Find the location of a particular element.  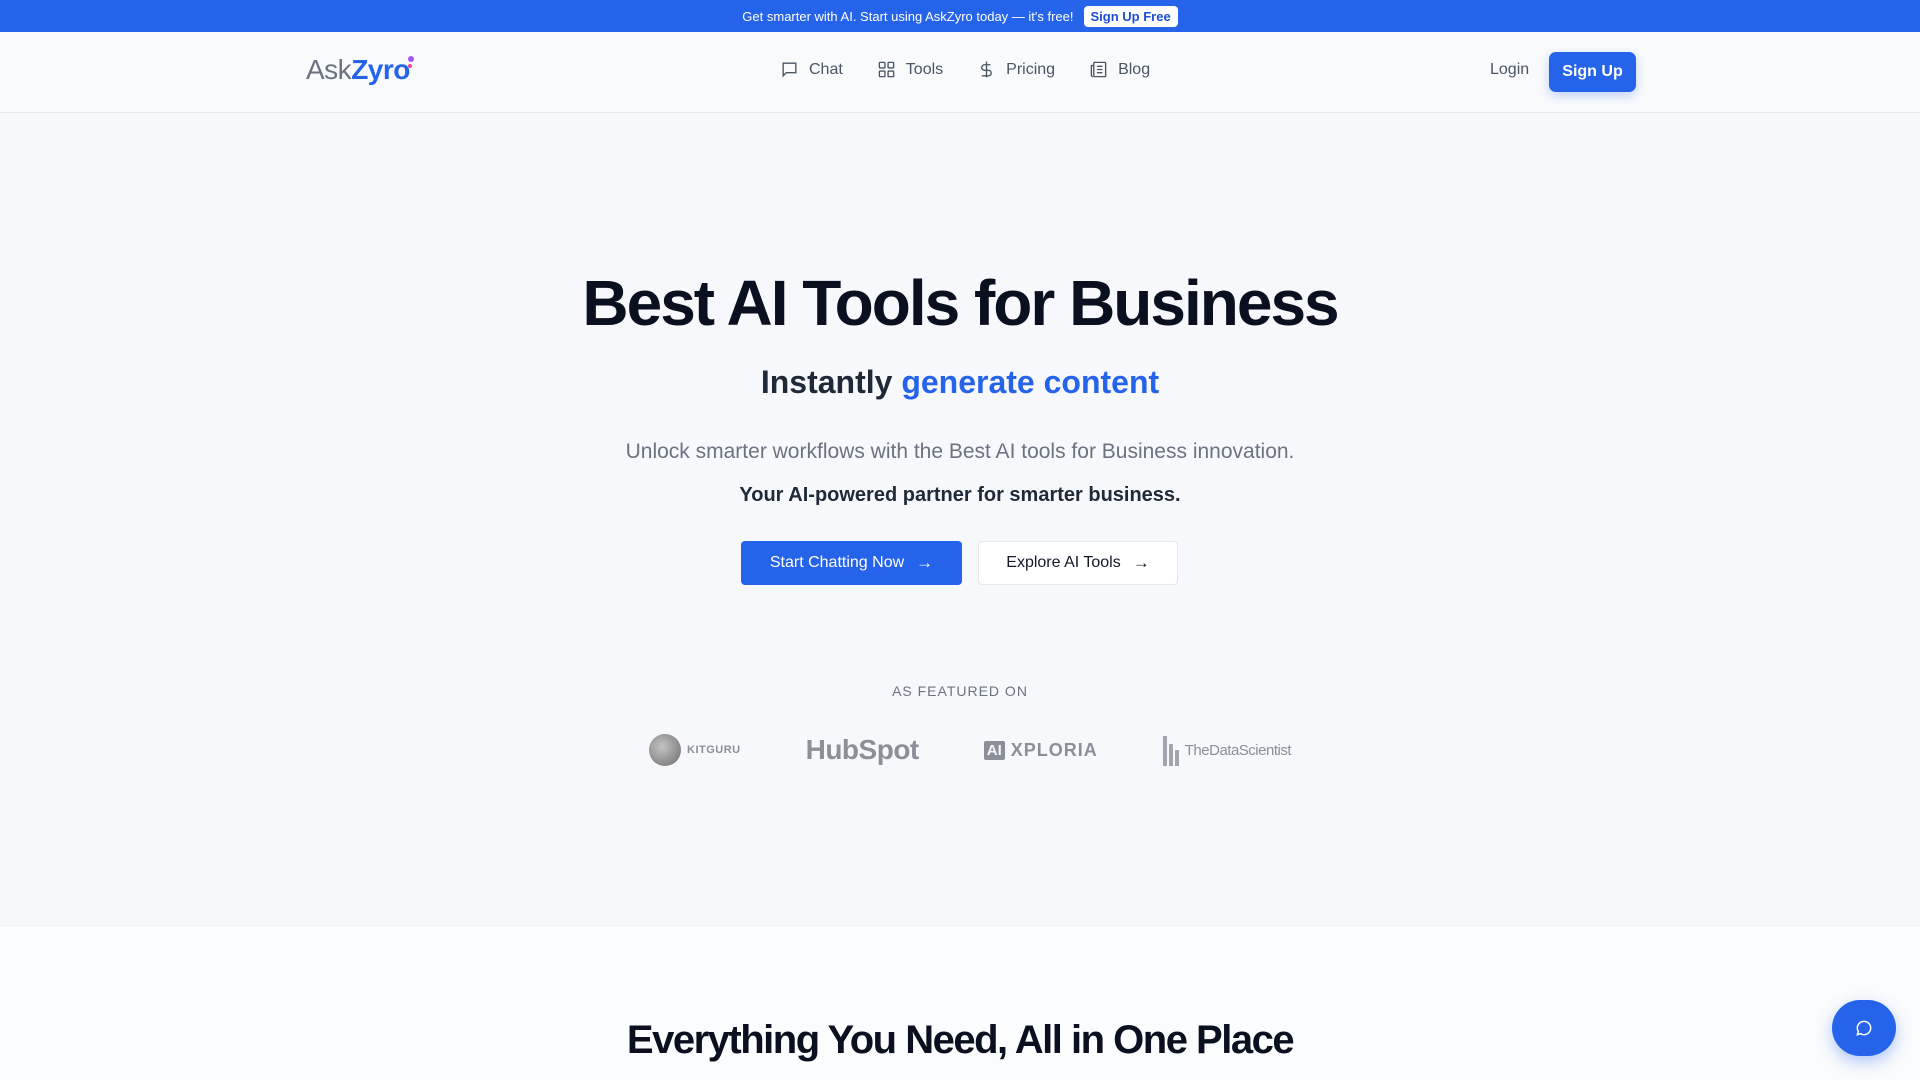

logo-prefix: Ask is located at coordinates (329, 69).